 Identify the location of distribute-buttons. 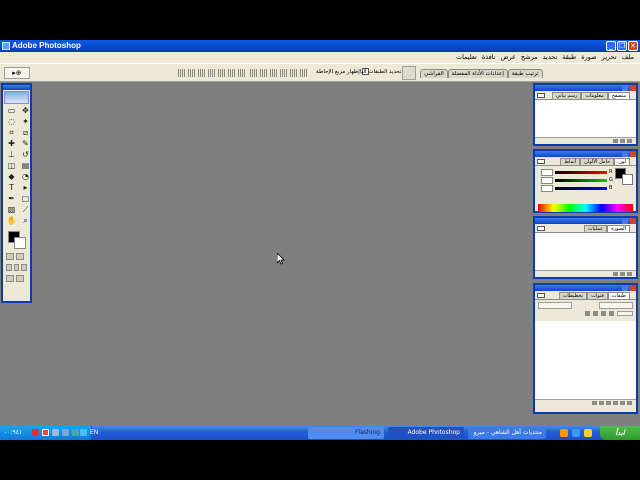
(279, 73).